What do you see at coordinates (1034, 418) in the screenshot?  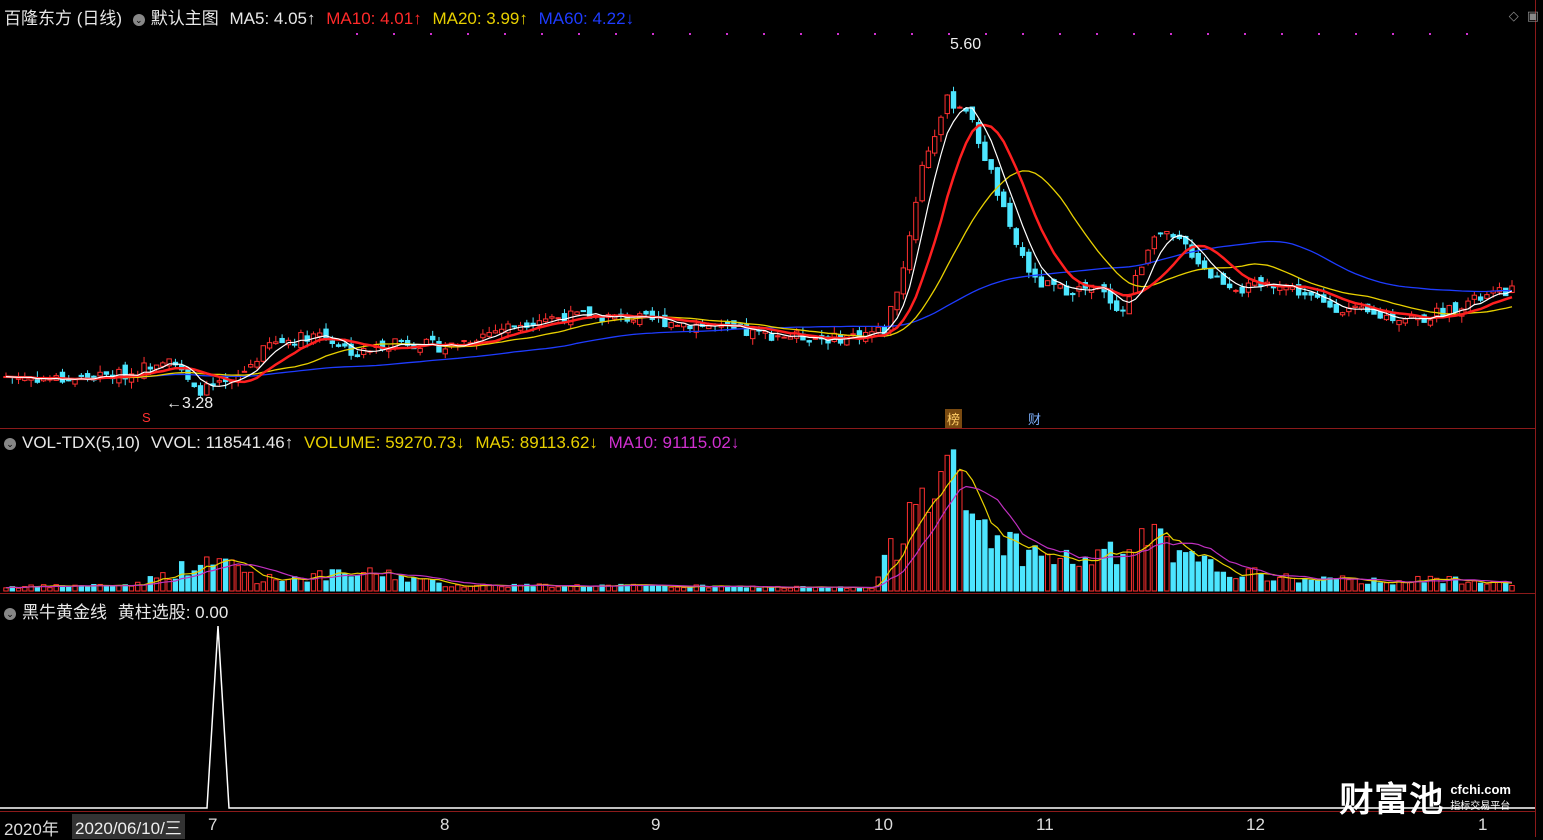 I see `cai-tag: 财` at bounding box center [1034, 418].